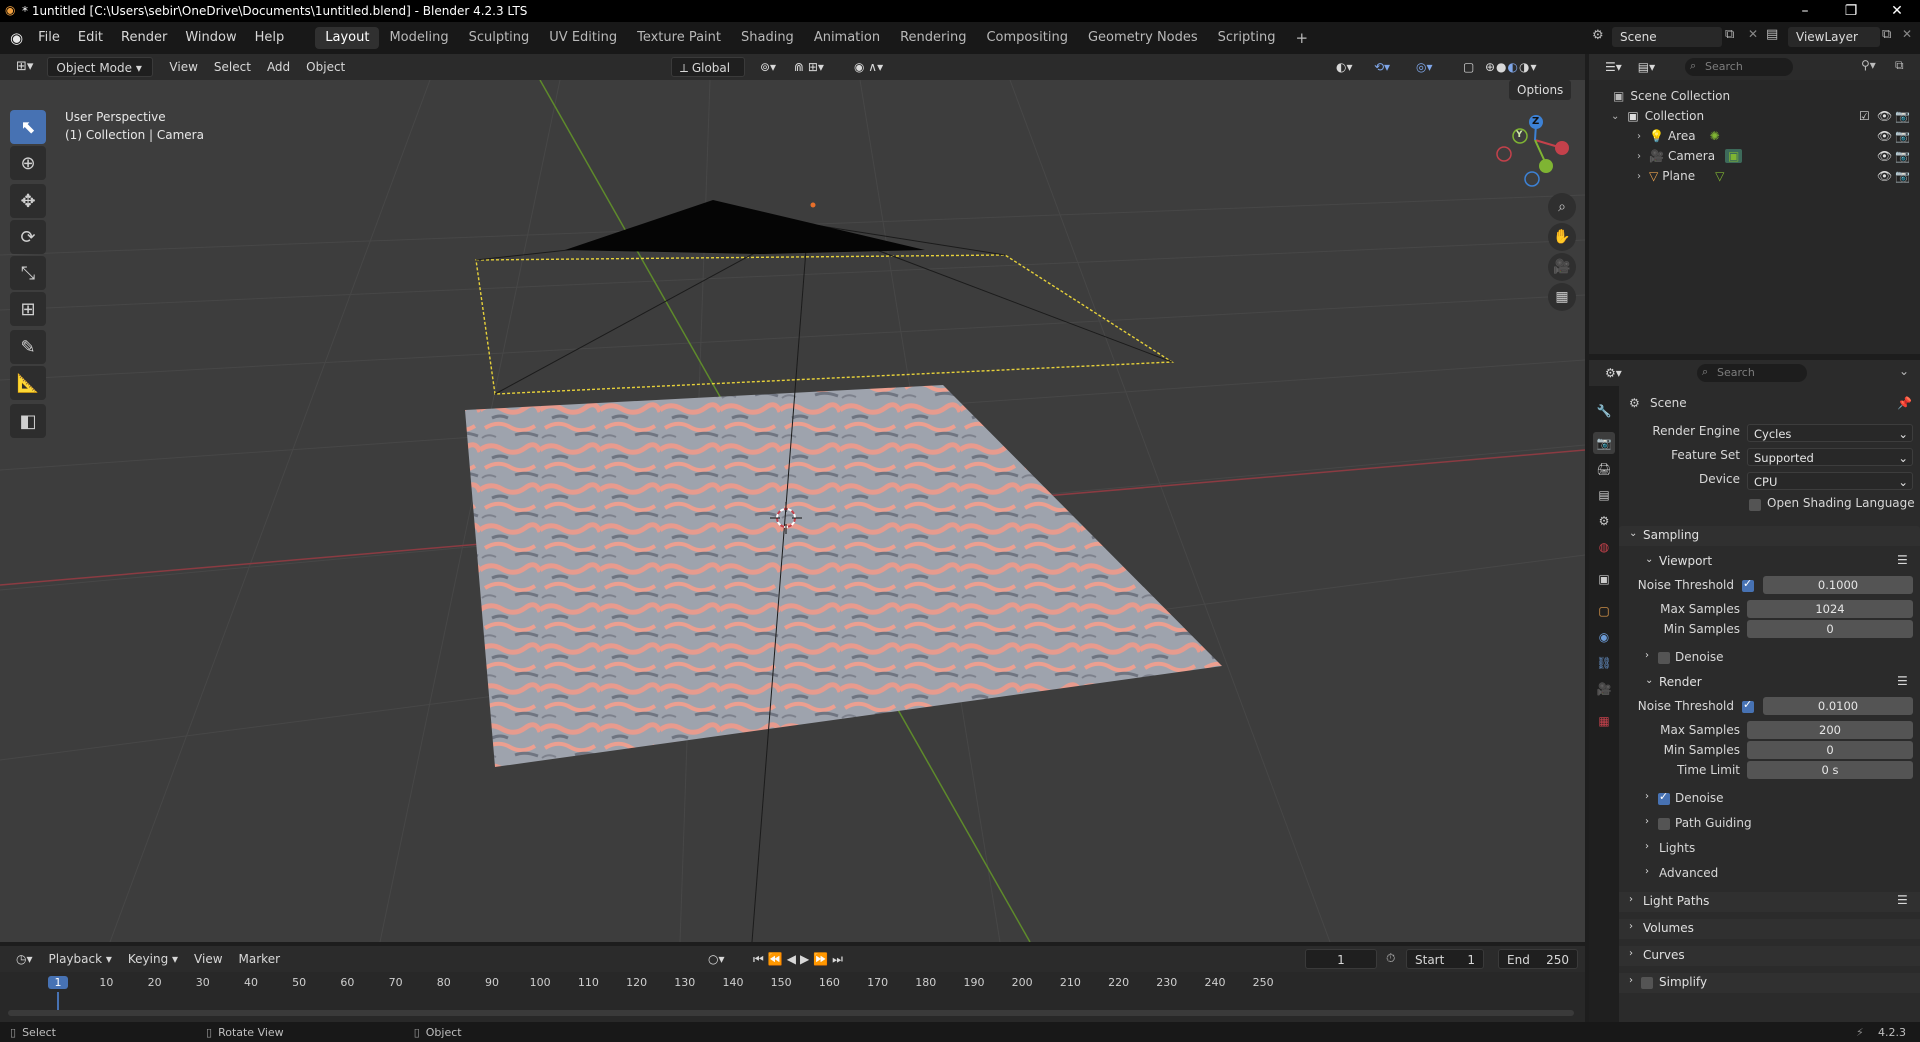 The width and height of the screenshot is (1920, 1042). I want to click on camera-data-icon: ▣, so click(1734, 156).